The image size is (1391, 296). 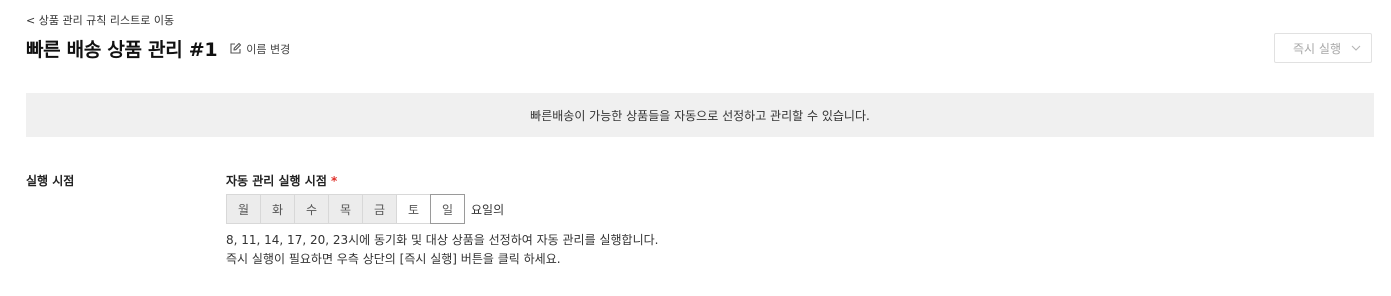 I want to click on rename-label: 이름 변경, so click(x=268, y=49).